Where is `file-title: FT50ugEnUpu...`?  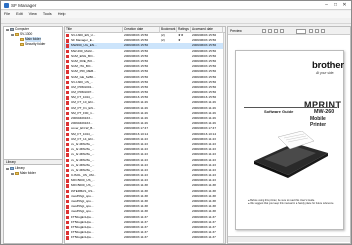
file-title: FT50ugEnUpu... is located at coordinates (82, 237).